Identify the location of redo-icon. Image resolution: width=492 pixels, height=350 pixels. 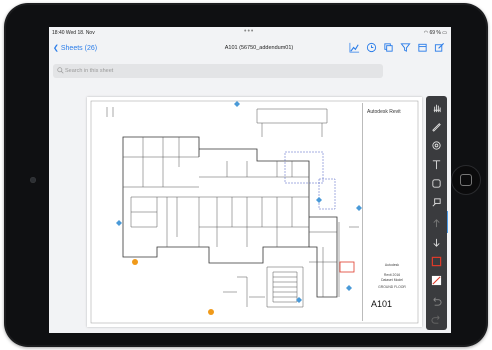
(436, 319).